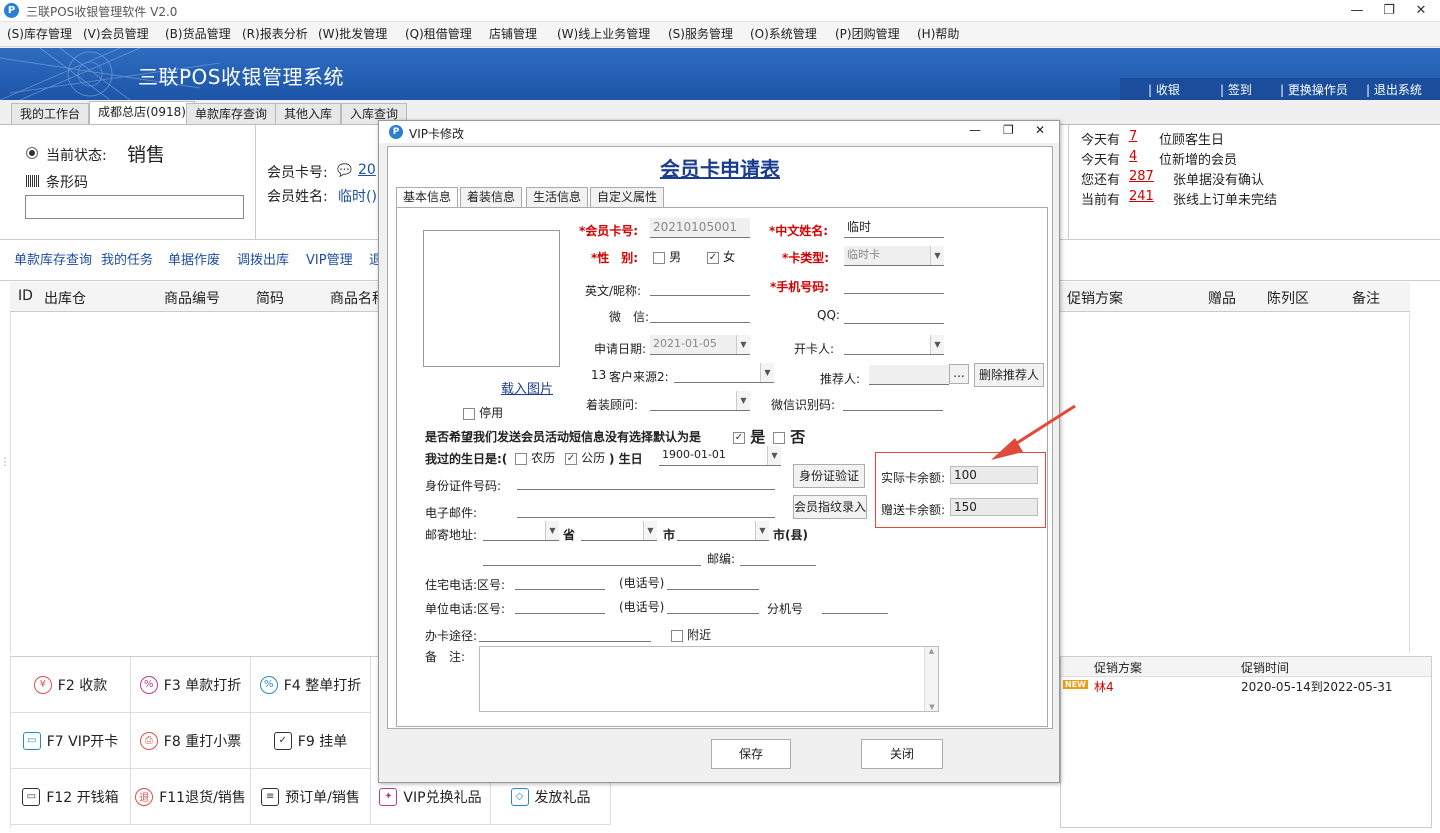  Describe the element at coordinates (557, 197) in the screenshot. I see `tab-life-info: 生活信息` at that location.